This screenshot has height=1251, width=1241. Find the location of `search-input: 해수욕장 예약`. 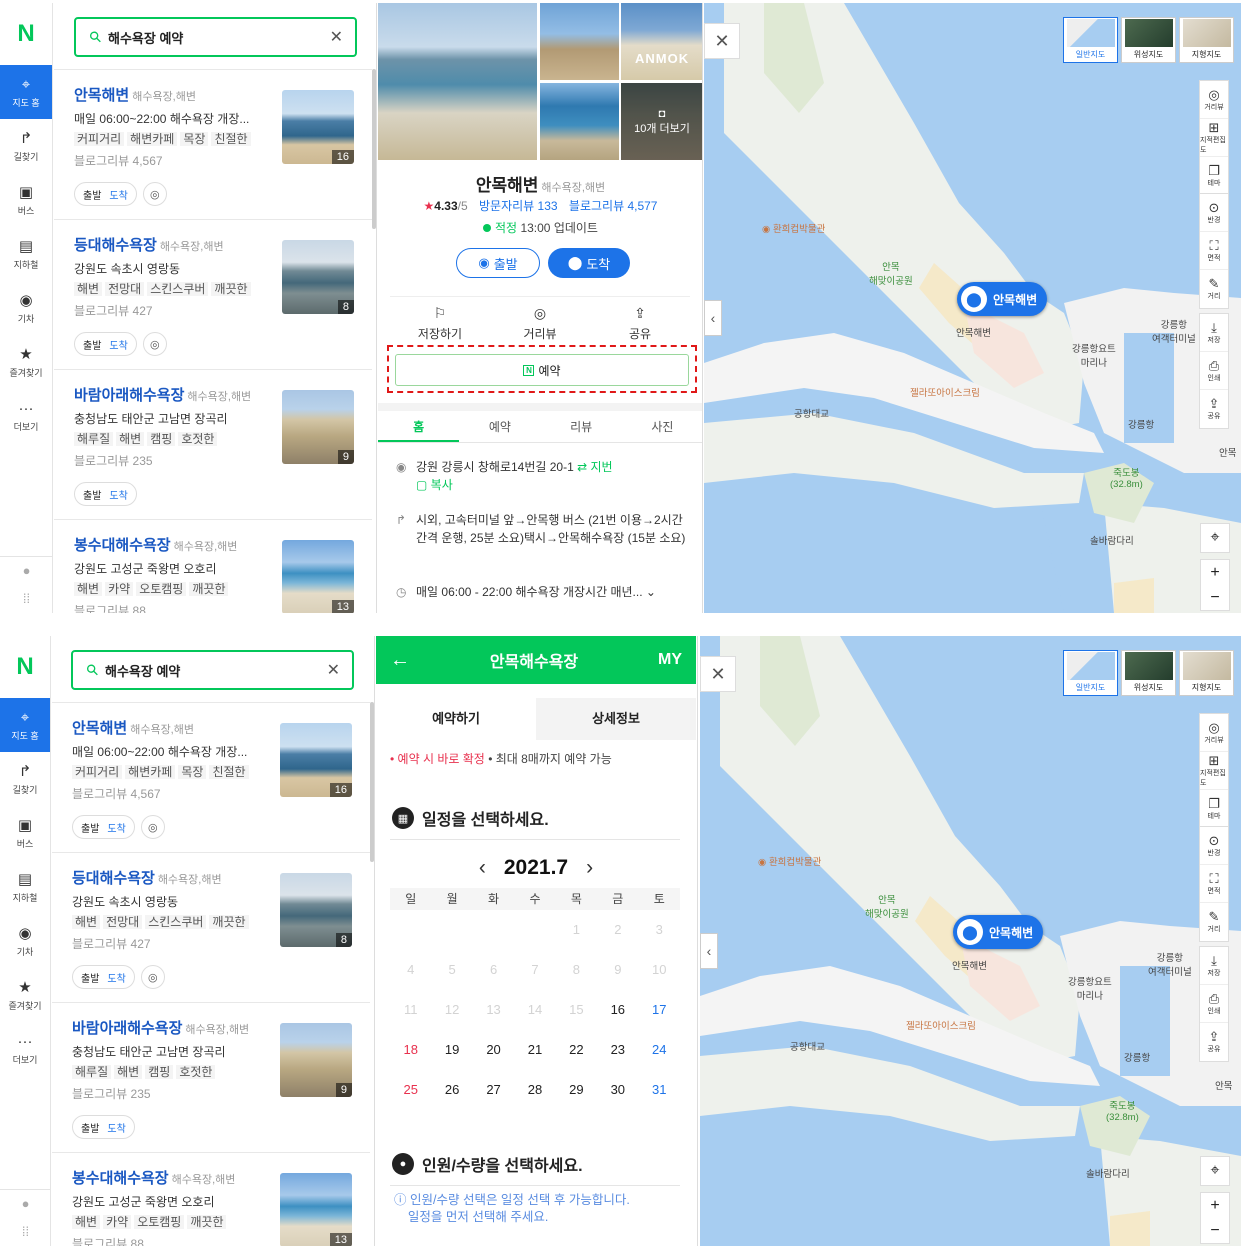

search-input: 해수욕장 예약 is located at coordinates (216, 670).